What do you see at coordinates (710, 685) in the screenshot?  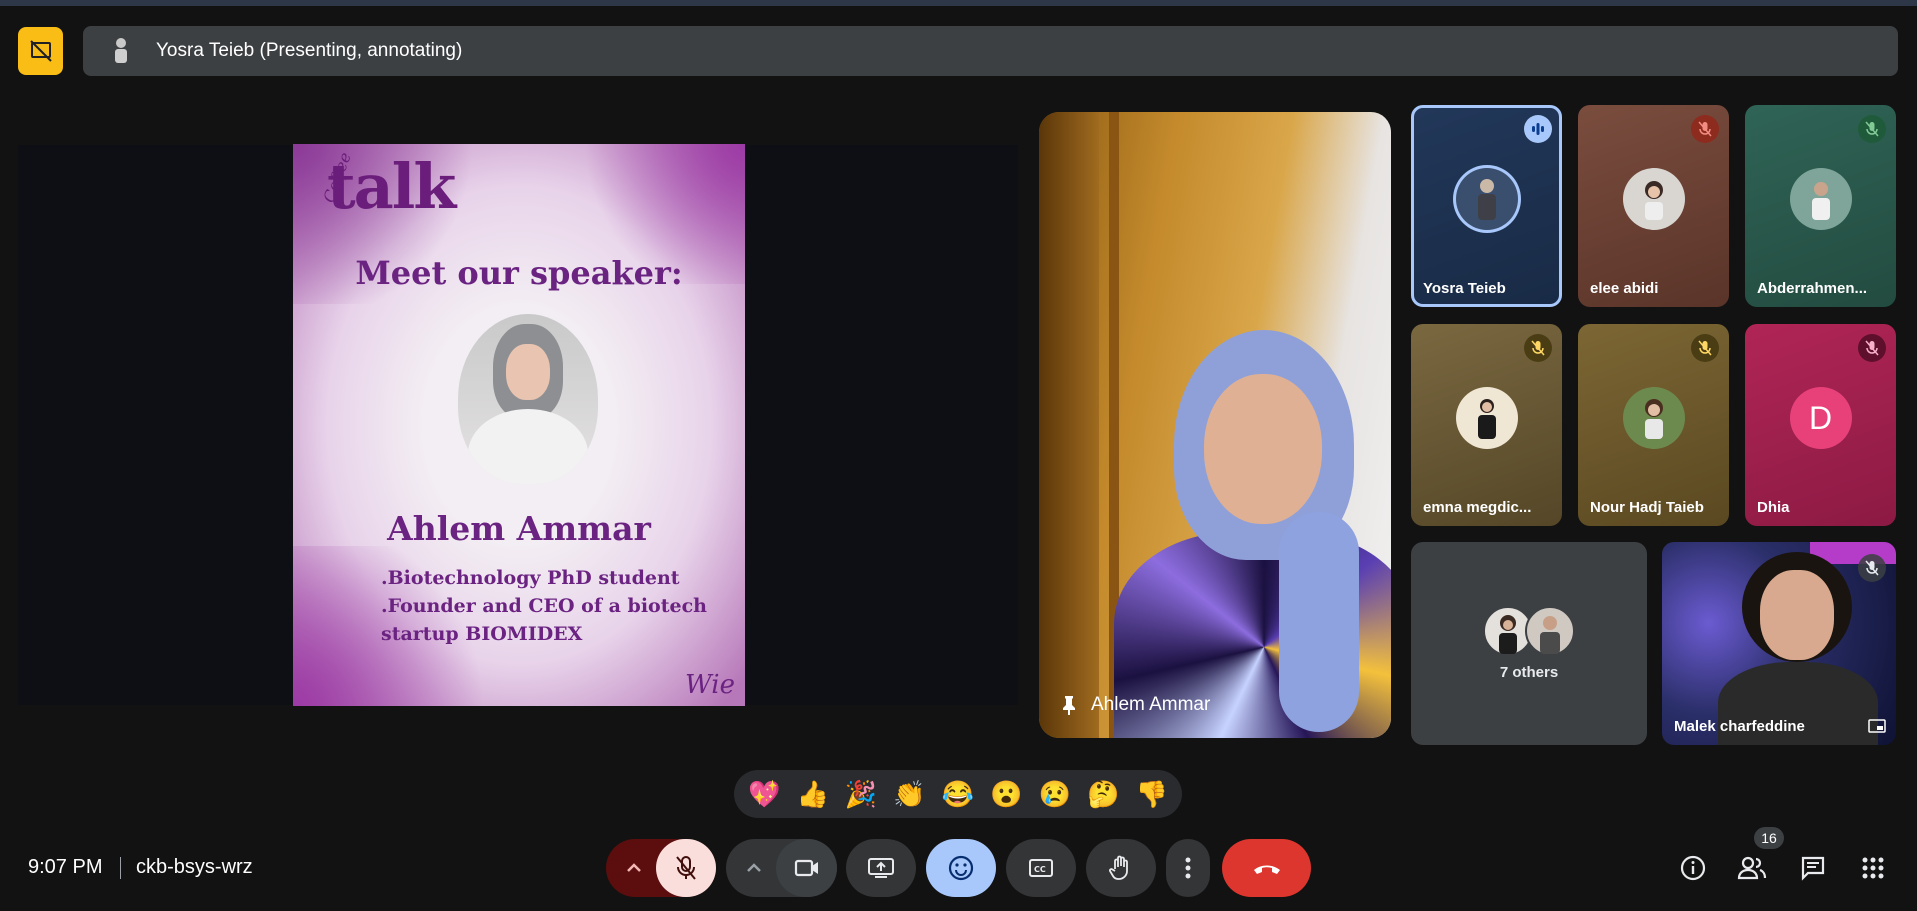 I see `wie-logo: Wie` at bounding box center [710, 685].